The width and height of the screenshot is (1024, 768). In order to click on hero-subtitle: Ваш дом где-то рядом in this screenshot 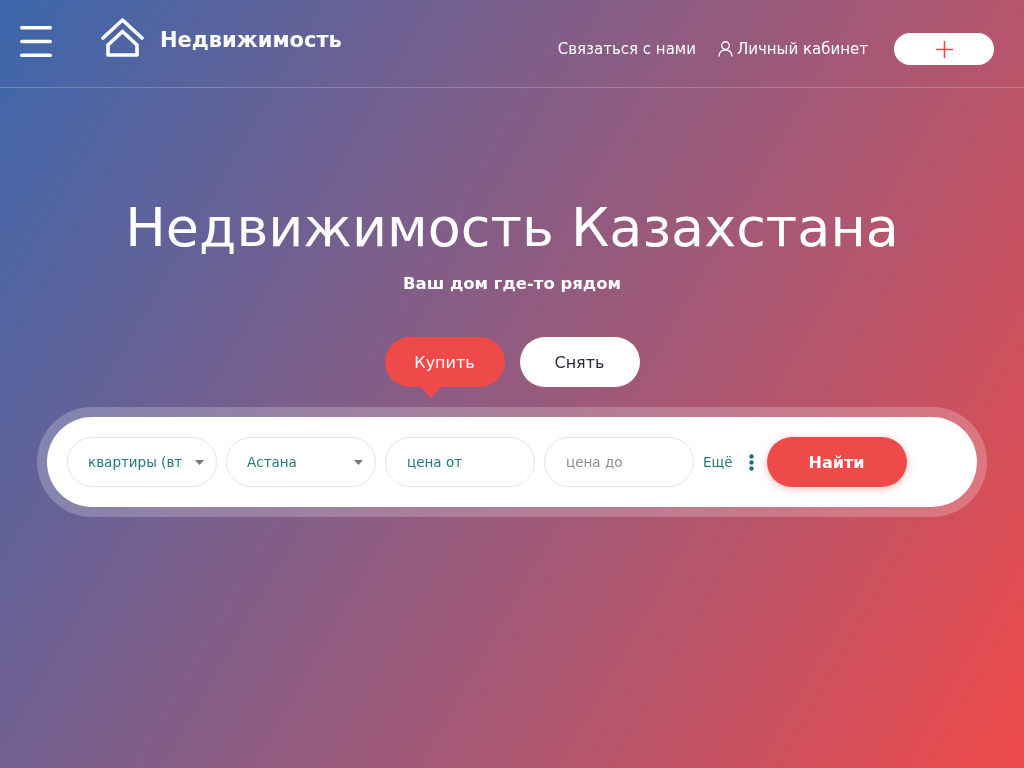, I will do `click(512, 284)`.